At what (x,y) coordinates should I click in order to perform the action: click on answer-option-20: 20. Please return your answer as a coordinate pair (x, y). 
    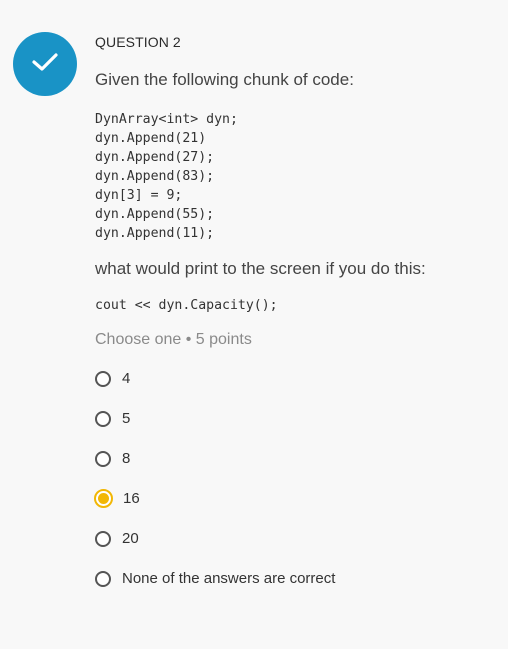
    Looking at the image, I should click on (117, 538).